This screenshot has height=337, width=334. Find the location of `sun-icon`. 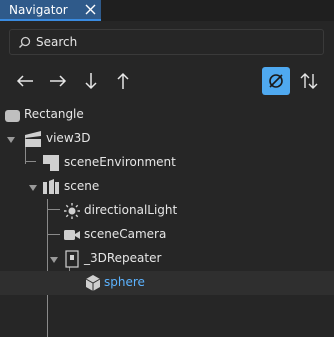

sun-icon is located at coordinates (72, 211).